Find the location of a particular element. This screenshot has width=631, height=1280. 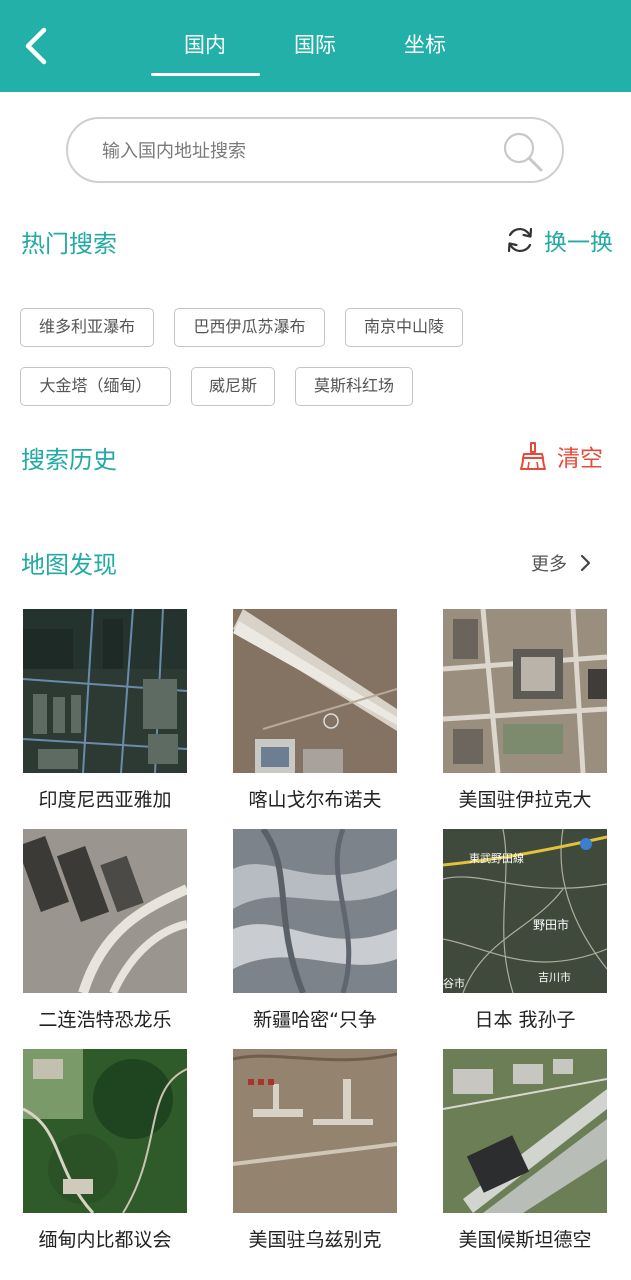

broom-icon is located at coordinates (533, 456).